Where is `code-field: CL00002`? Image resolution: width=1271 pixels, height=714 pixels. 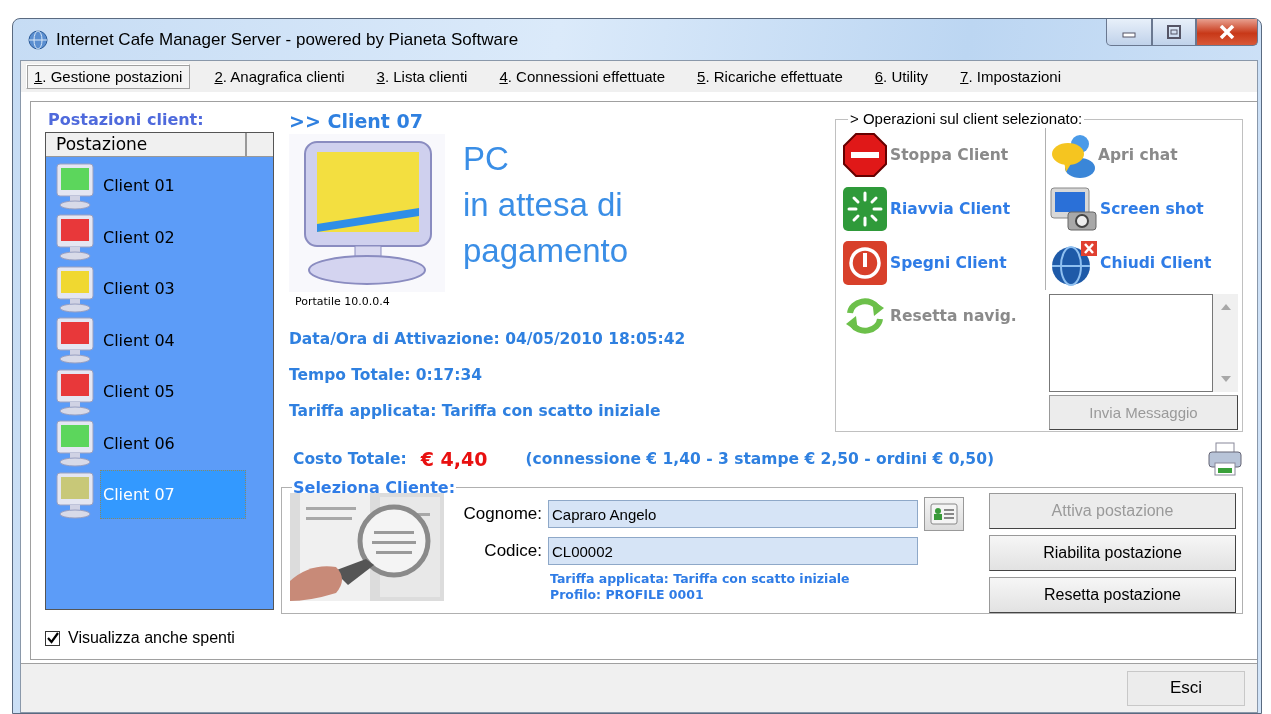 code-field: CL00002 is located at coordinates (733, 551).